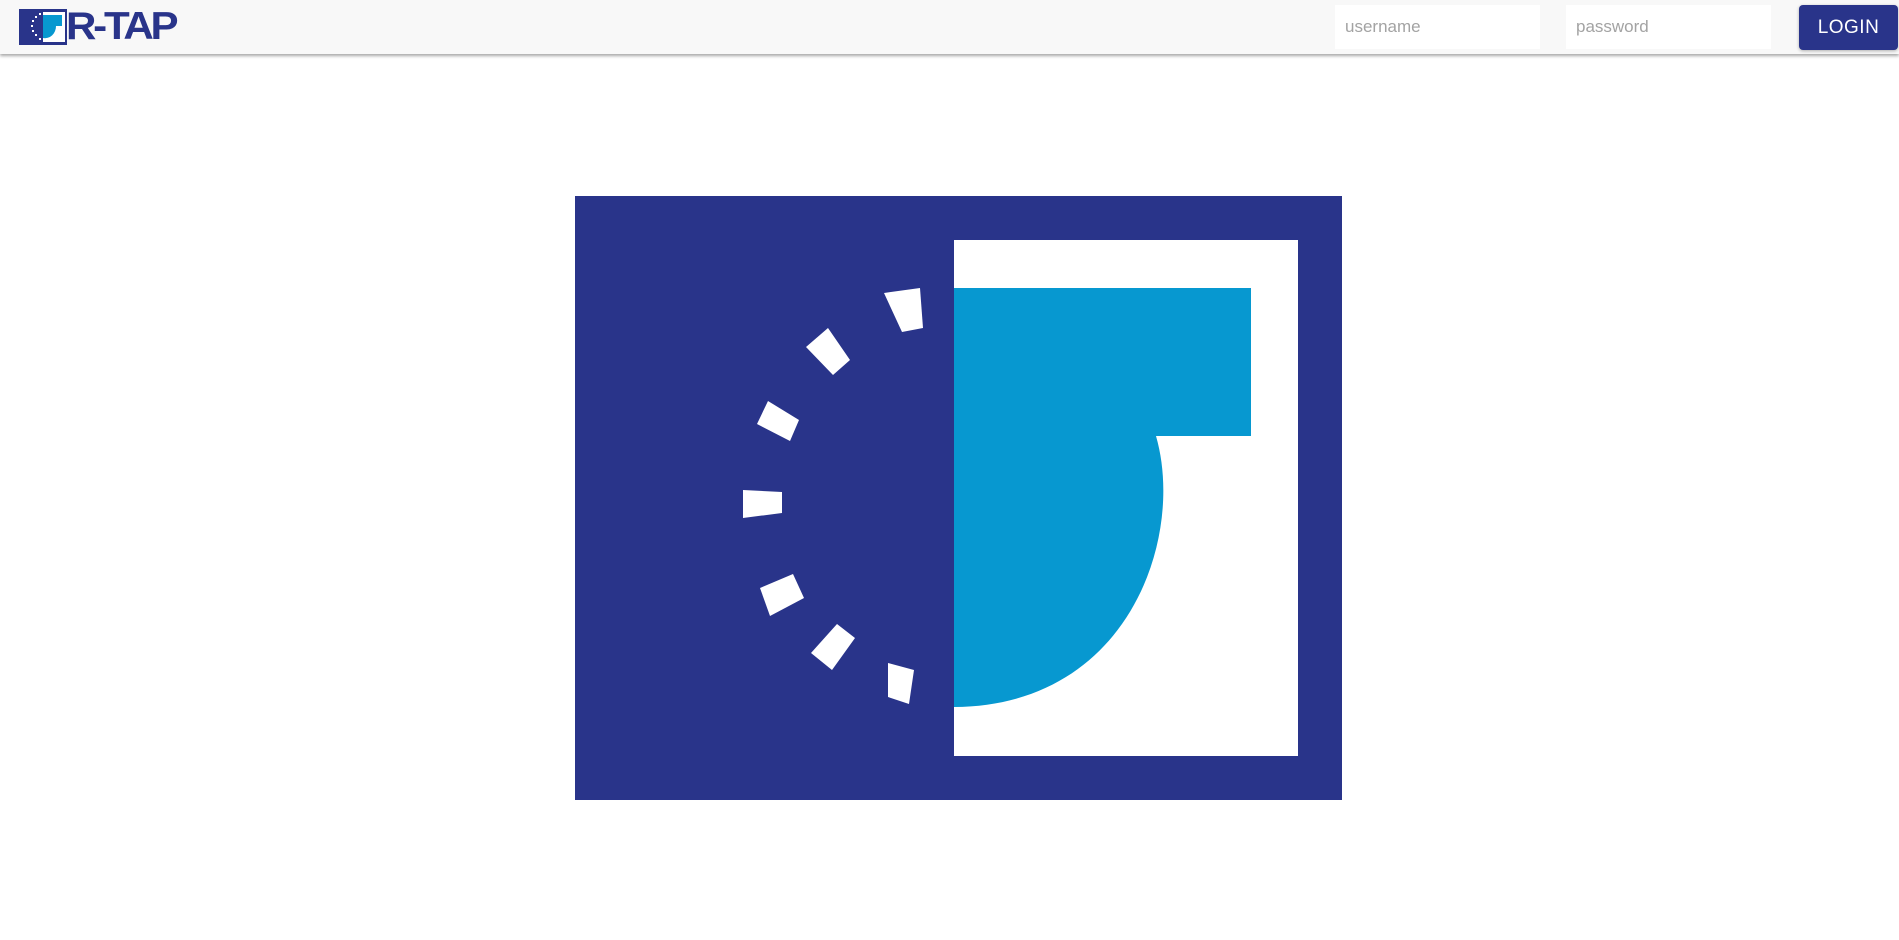  What do you see at coordinates (1668, 27) in the screenshot?
I see `password-field` at bounding box center [1668, 27].